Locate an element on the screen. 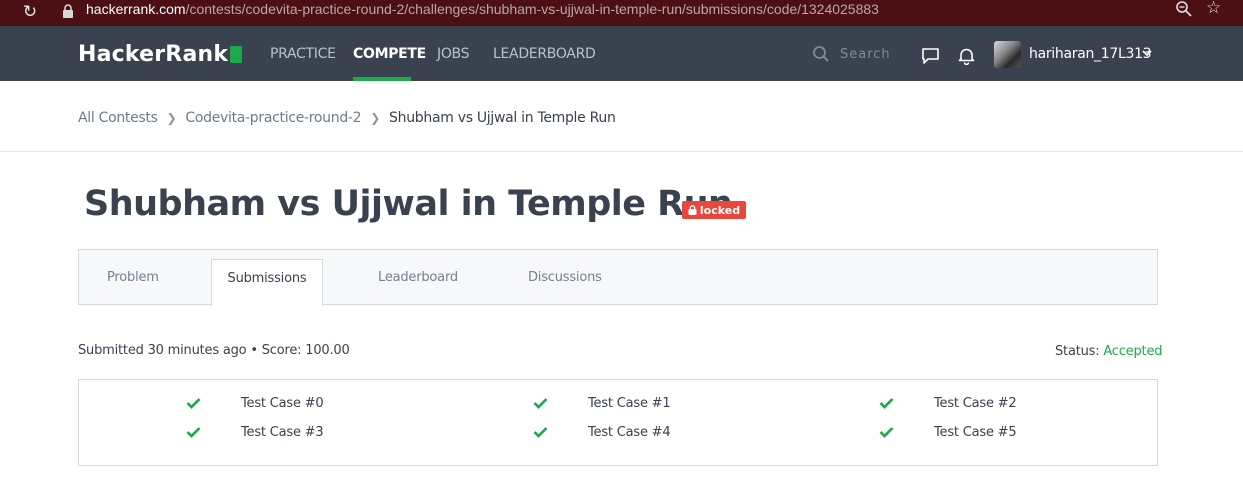  search-input: Search is located at coordinates (865, 54).